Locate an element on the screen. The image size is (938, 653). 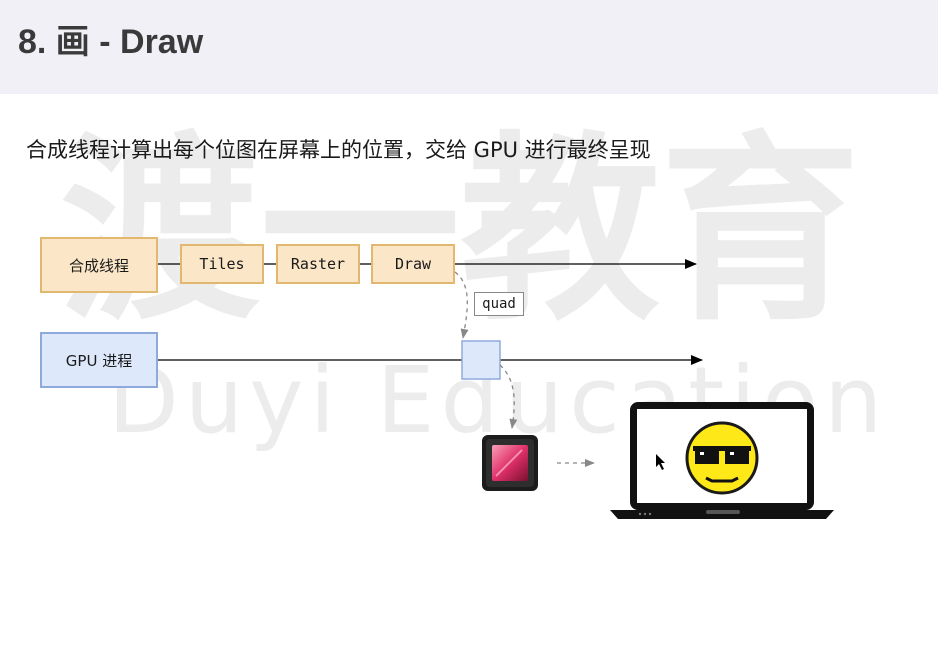
tiles-label: Tiles is located at coordinates (222, 264).